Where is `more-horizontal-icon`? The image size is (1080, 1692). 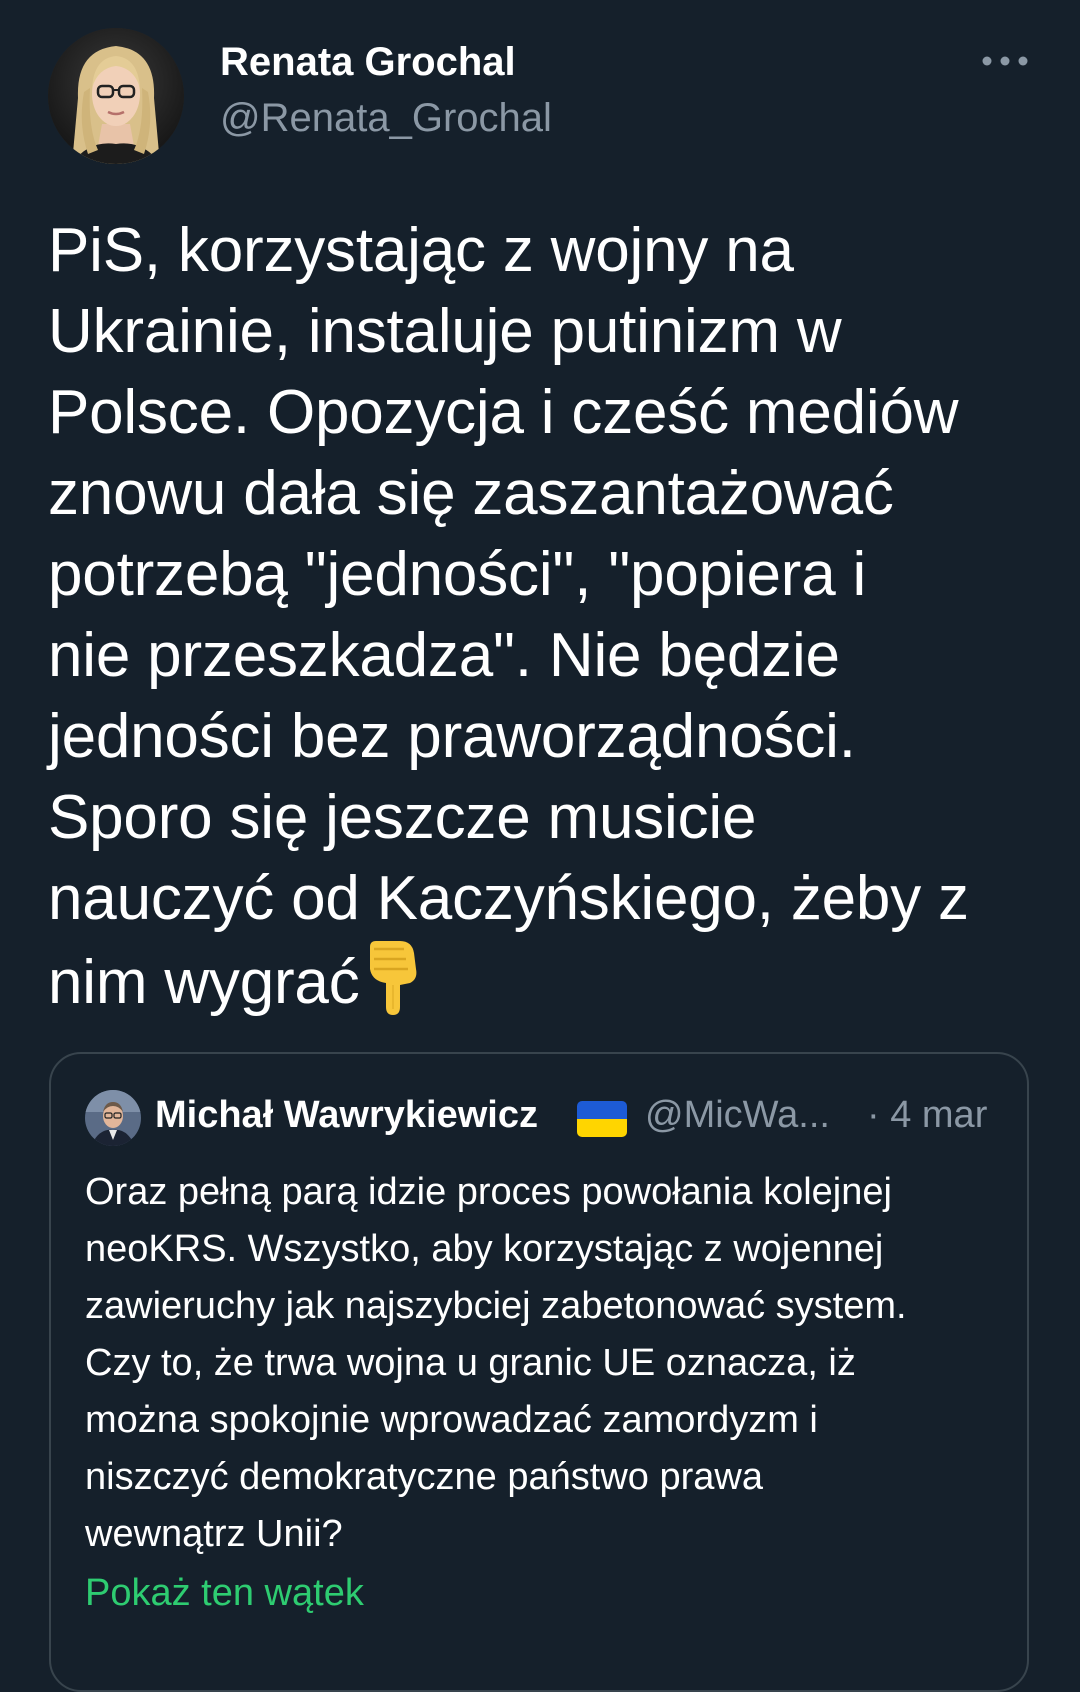 more-horizontal-icon is located at coordinates (1005, 61).